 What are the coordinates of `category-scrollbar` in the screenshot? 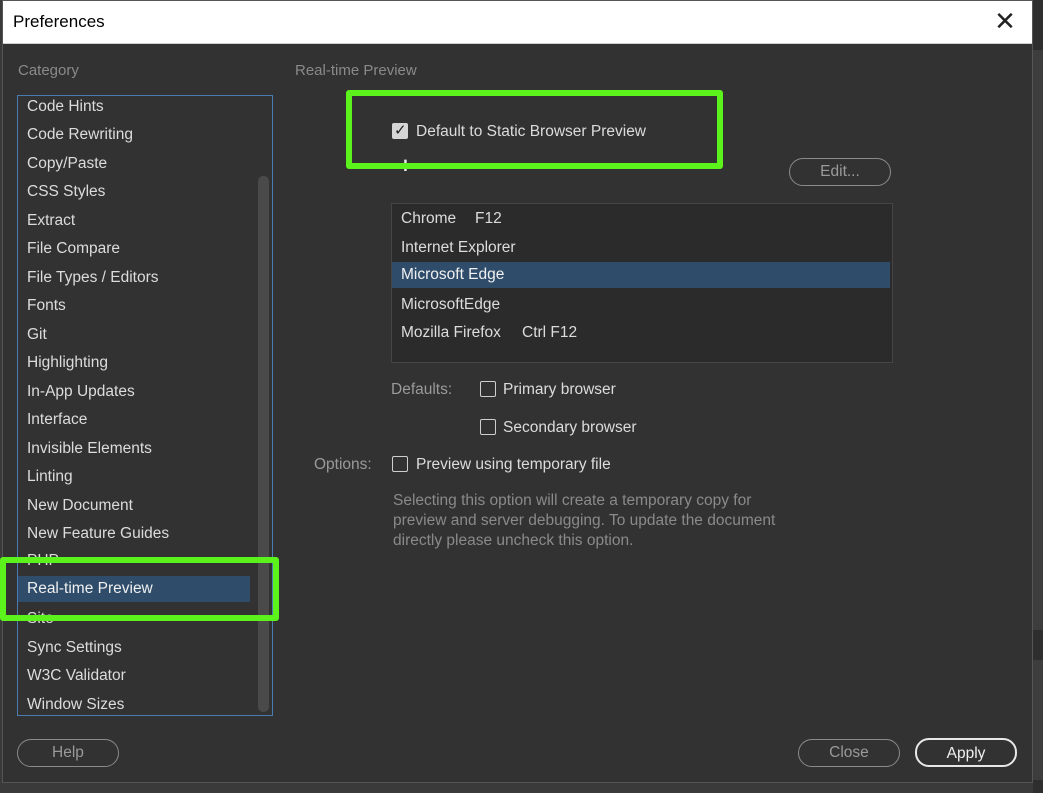 It's located at (263, 444).